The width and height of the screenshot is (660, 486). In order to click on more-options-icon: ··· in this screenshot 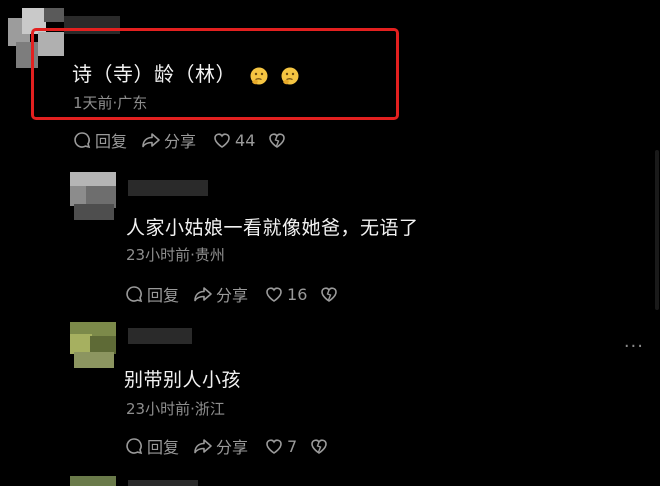, I will do `click(634, 346)`.